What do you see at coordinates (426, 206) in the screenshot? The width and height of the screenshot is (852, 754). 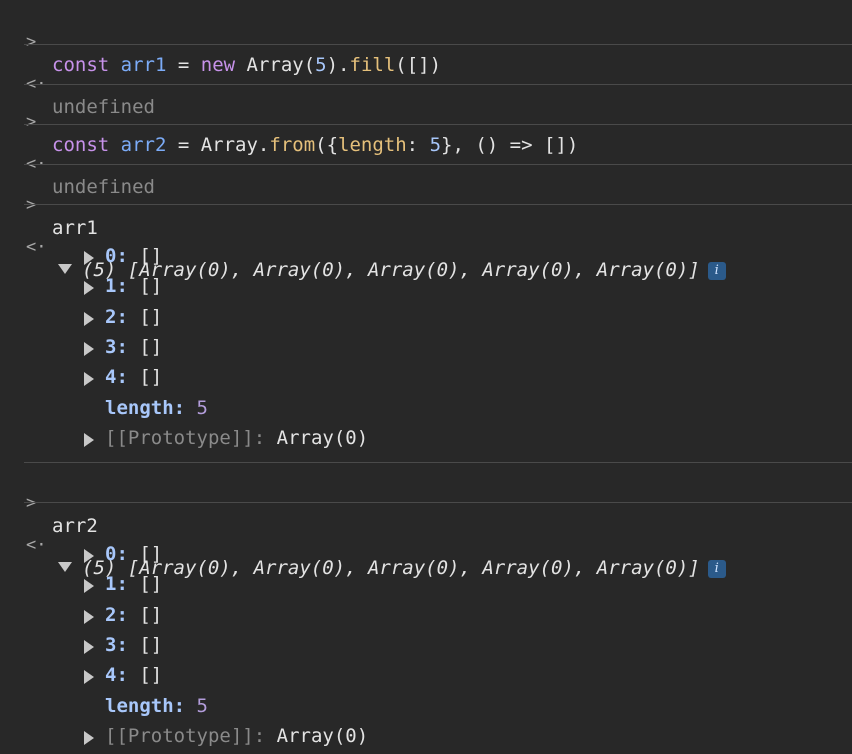 I see `console-input-row: > arr1` at bounding box center [426, 206].